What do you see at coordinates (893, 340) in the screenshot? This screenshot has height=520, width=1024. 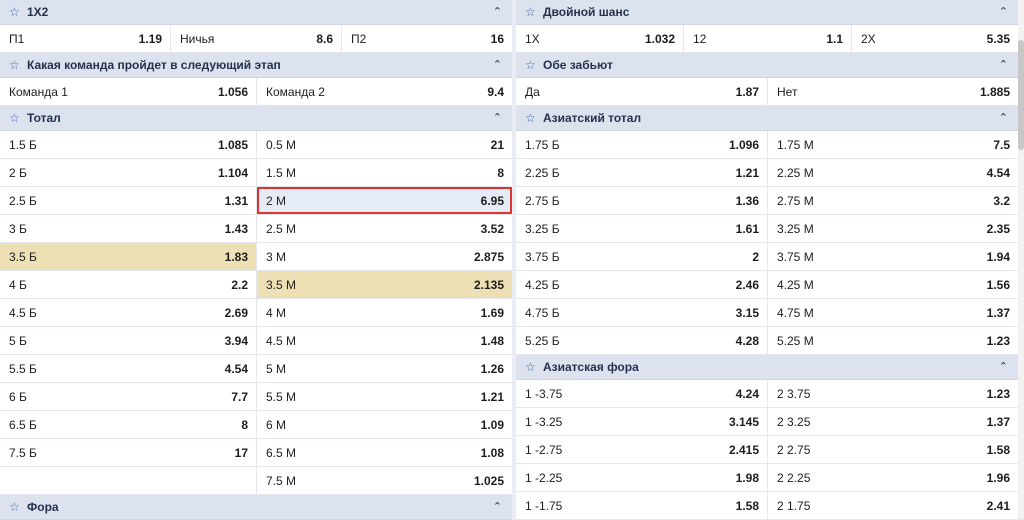 I see `bet-cell: 5.25 М 1.23` at bounding box center [893, 340].